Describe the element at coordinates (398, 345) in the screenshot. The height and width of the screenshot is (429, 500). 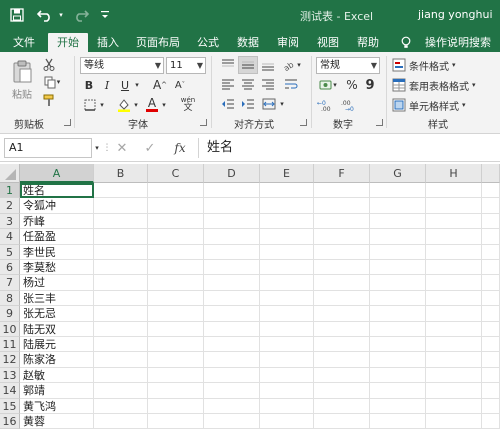
I see `cell-g11` at that location.